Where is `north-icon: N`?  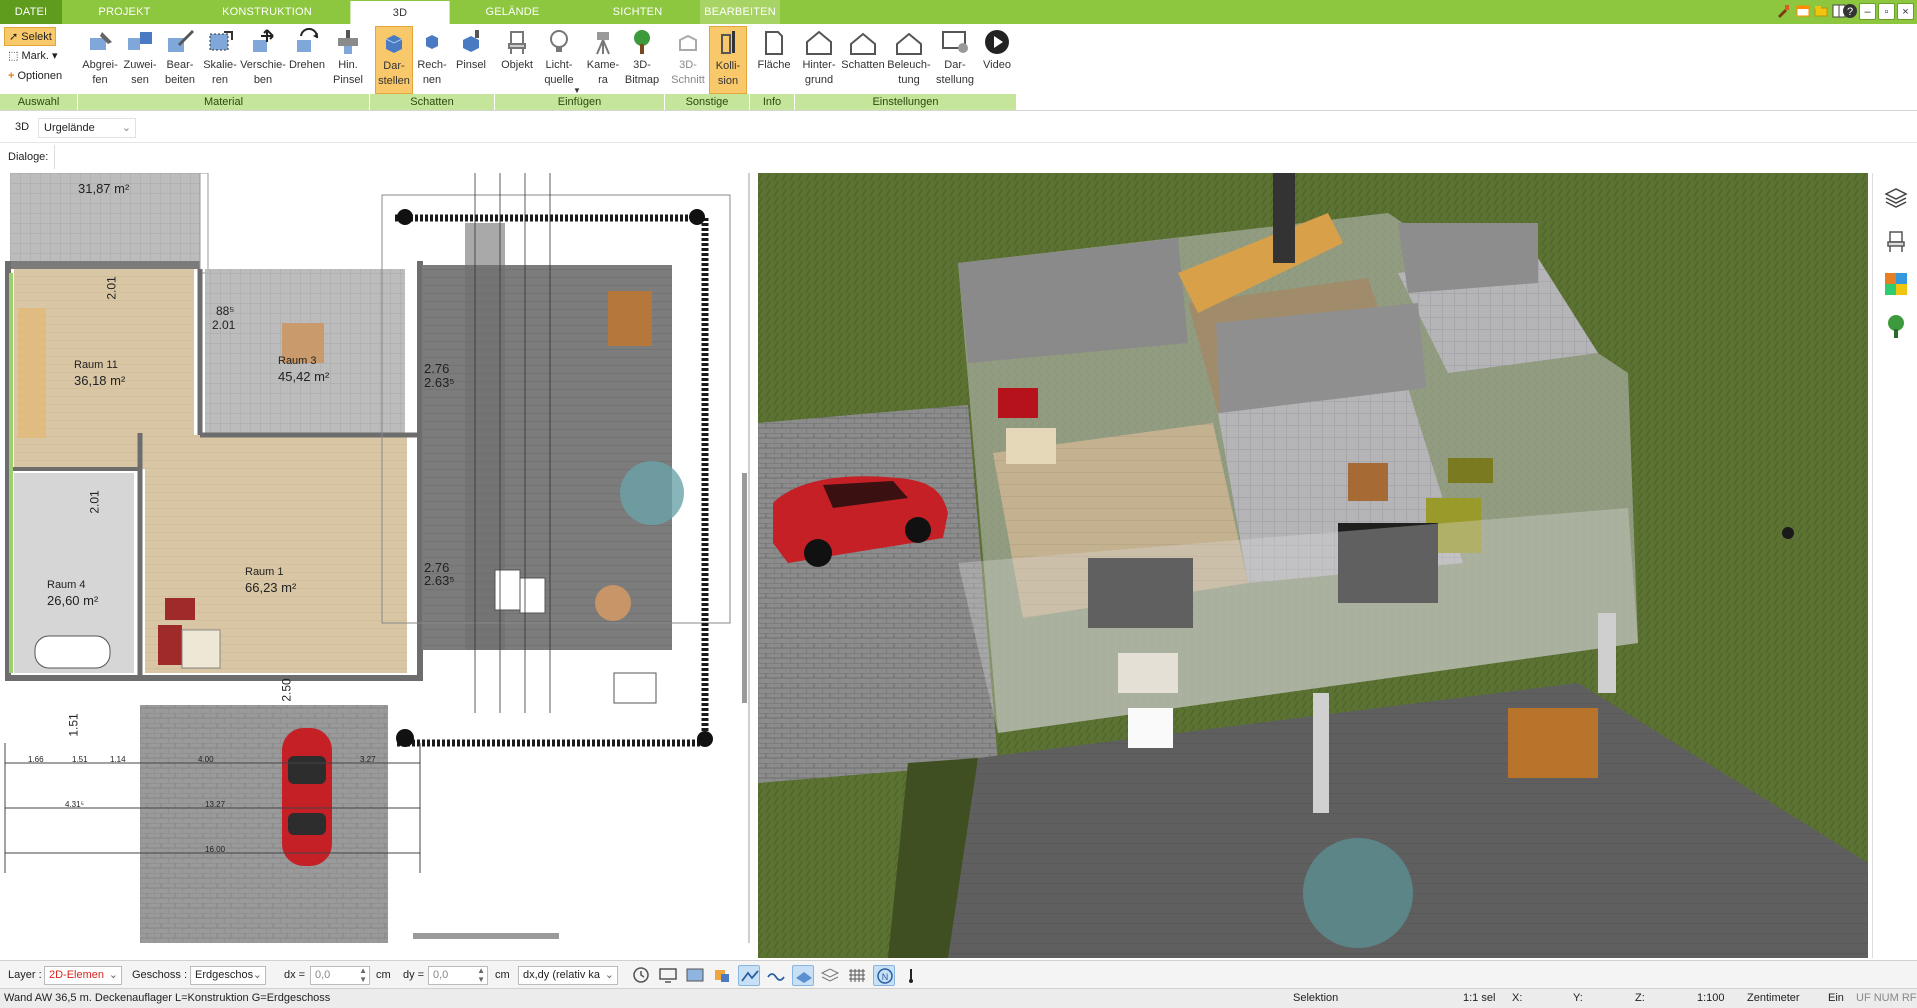 north-icon: N is located at coordinates (884, 975).